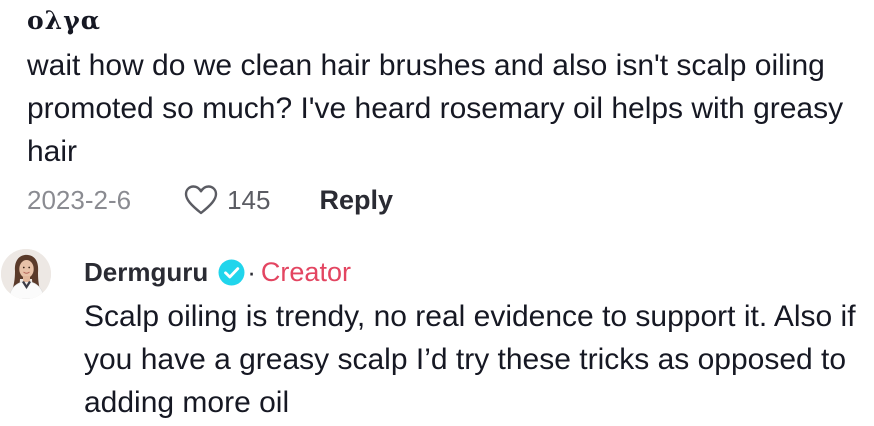 The height and width of the screenshot is (426, 874). What do you see at coordinates (79, 200) in the screenshot?
I see `comment-date: 2023-2-6` at bounding box center [79, 200].